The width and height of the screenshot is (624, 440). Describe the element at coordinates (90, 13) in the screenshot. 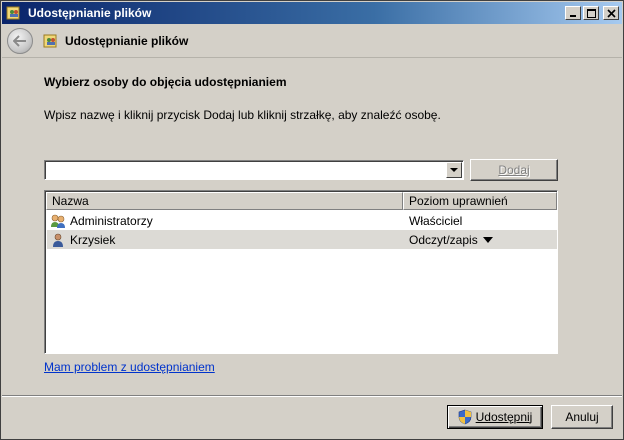

I see `window-title: Udostępnianie plików` at that location.